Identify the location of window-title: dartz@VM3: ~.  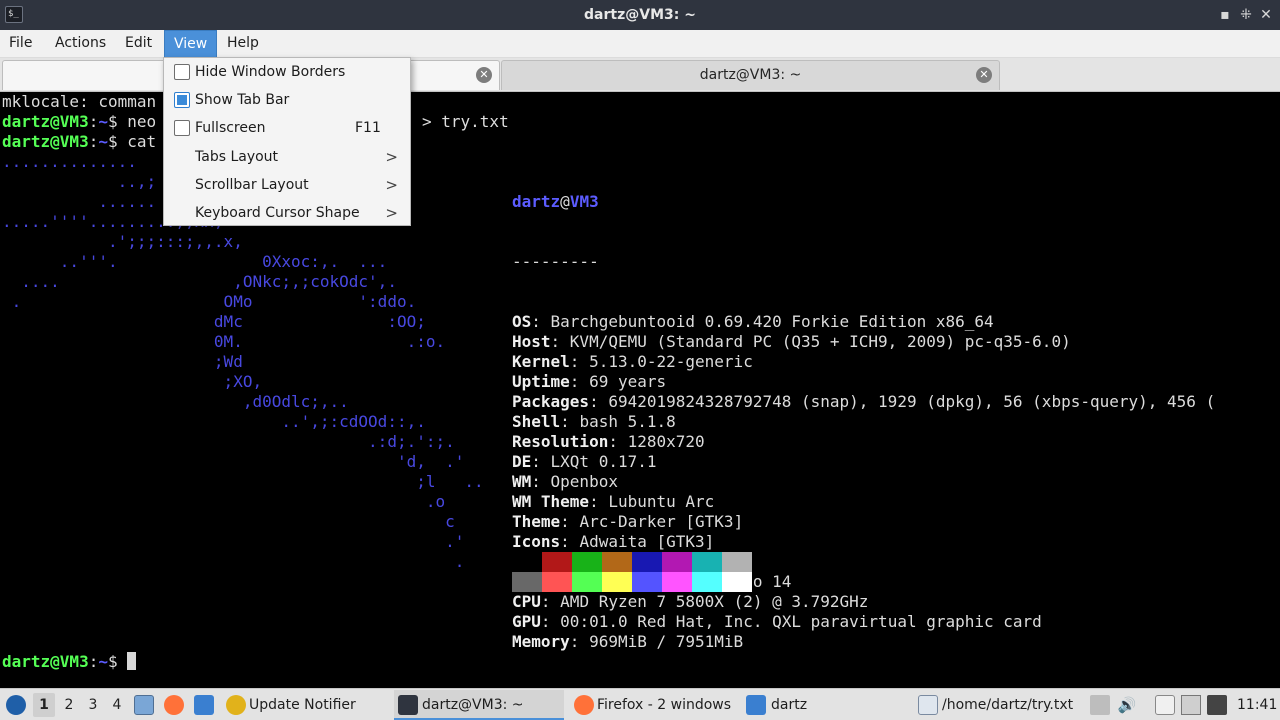
(640, 15).